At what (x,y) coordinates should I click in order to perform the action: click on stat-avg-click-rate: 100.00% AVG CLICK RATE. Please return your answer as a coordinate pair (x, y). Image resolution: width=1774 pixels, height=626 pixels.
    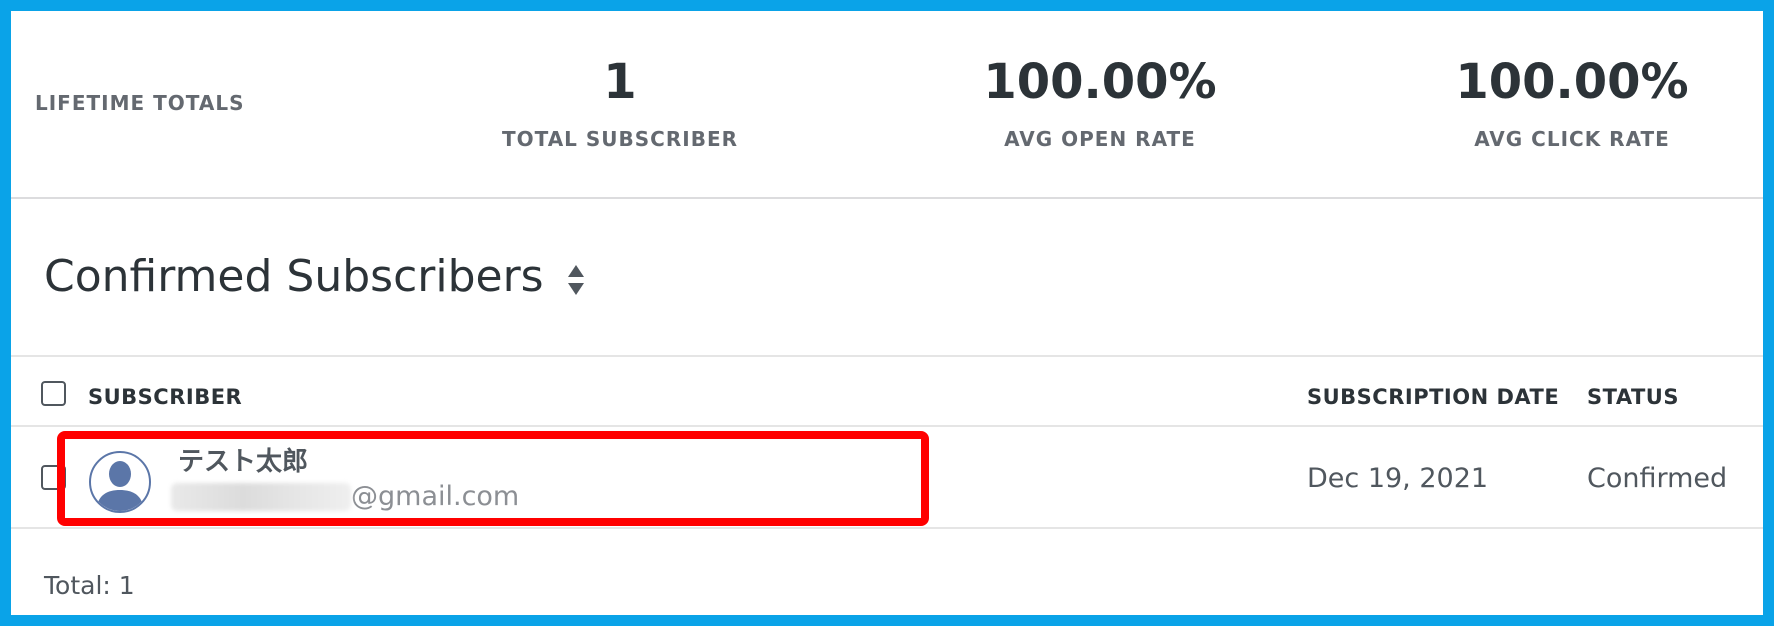
    Looking at the image, I should click on (1572, 101).